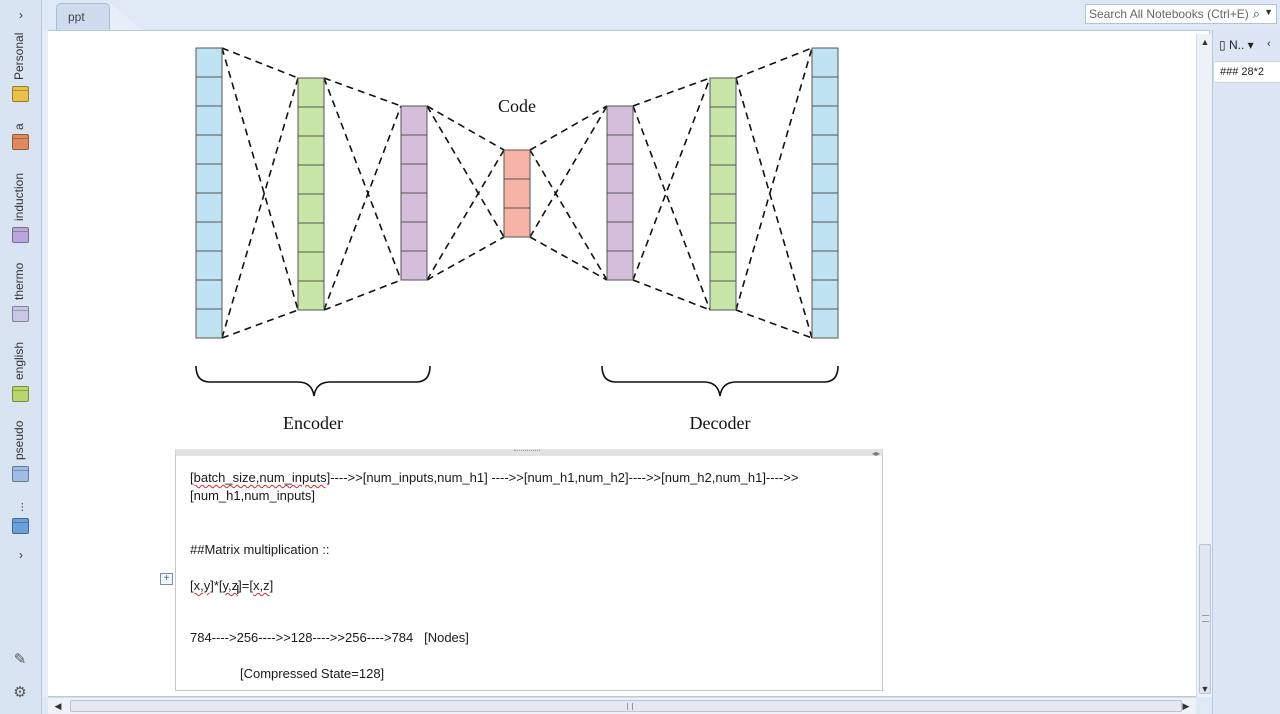  Describe the element at coordinates (19, 56) in the screenshot. I see `notebook-label: Personal` at that location.